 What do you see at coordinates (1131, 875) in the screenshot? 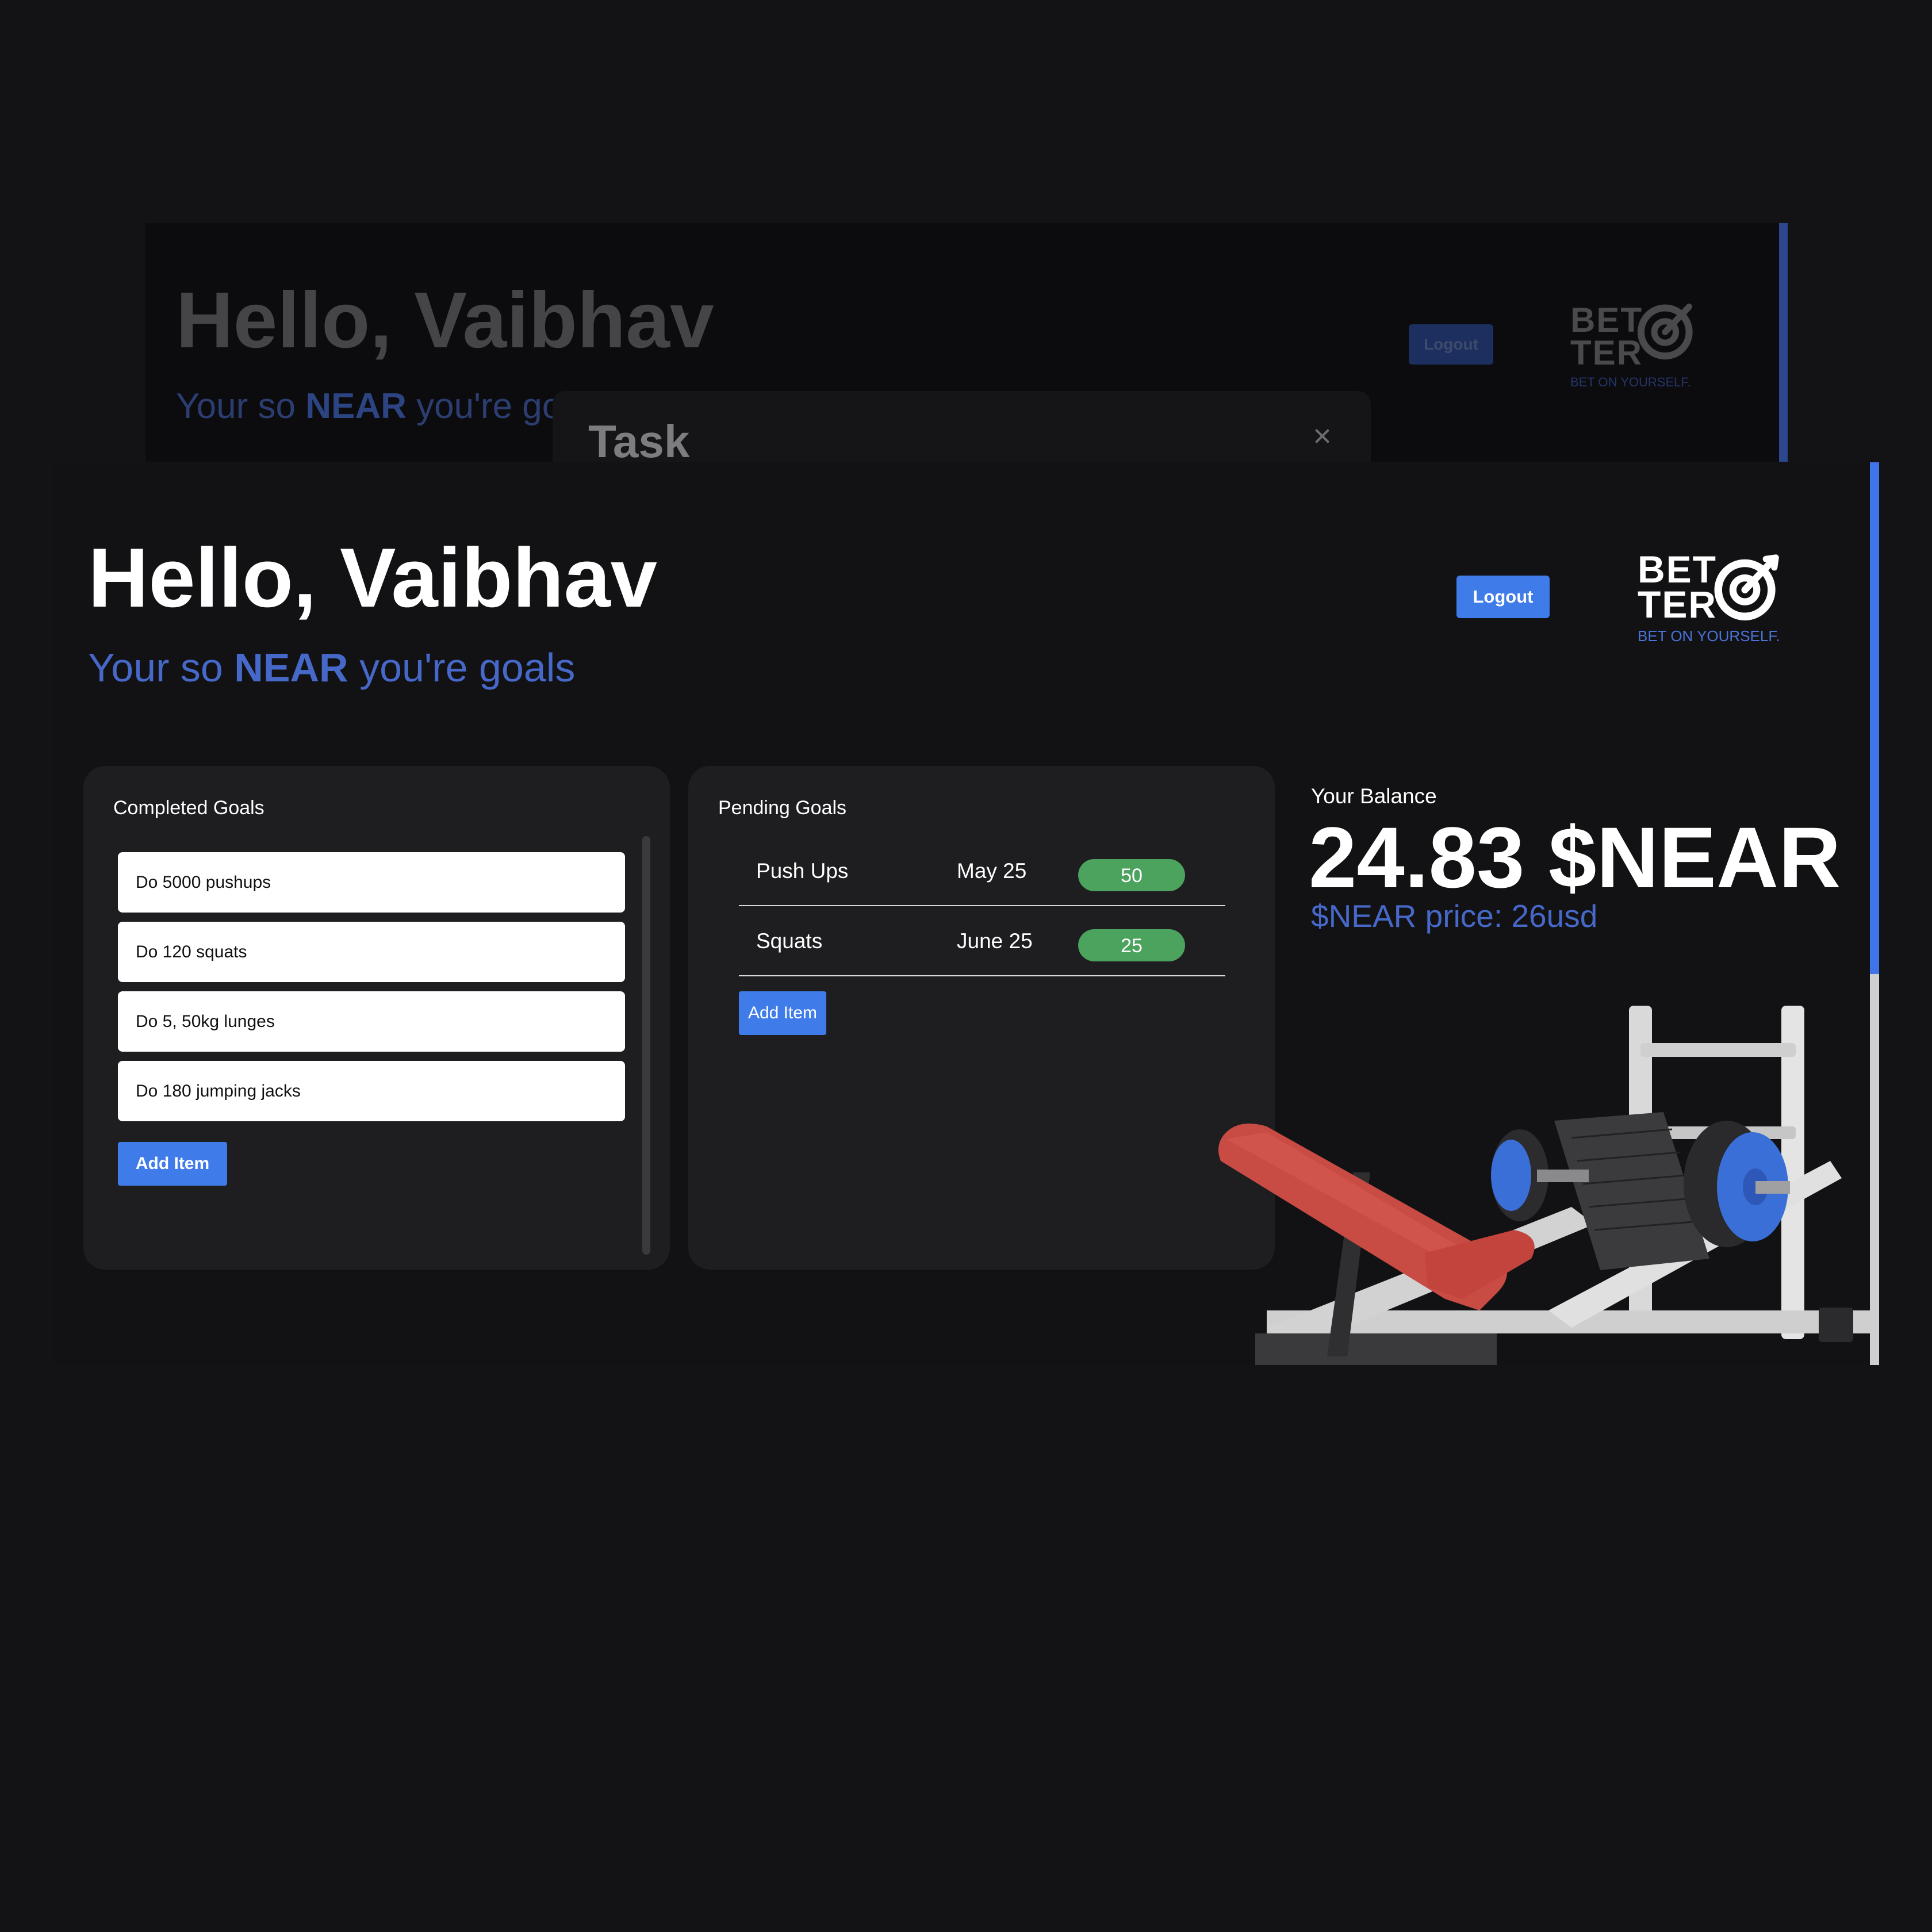
I see `amount-badge: 50` at bounding box center [1131, 875].